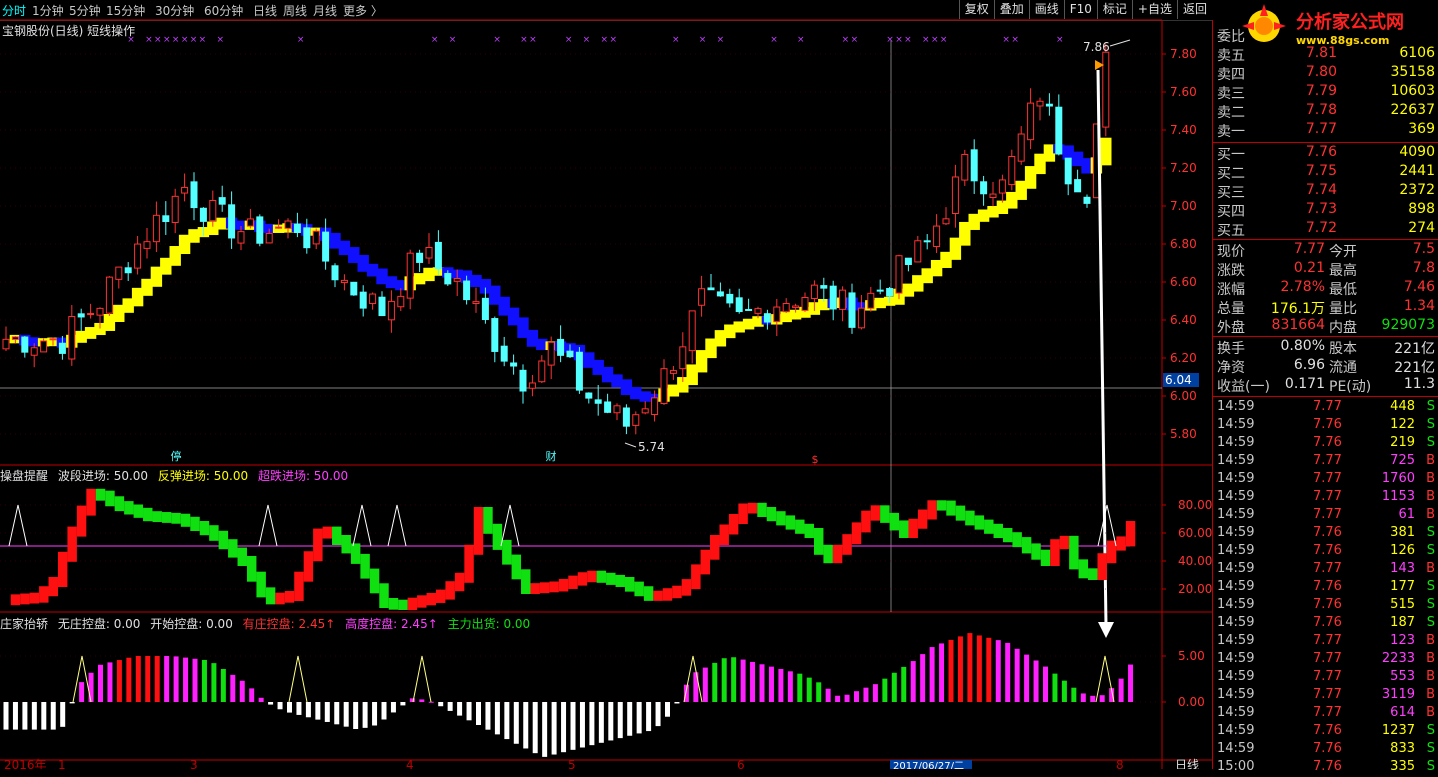  Describe the element at coordinates (1178, 380) in the screenshot. I see `crosshair-price-label: 6.04` at that location.